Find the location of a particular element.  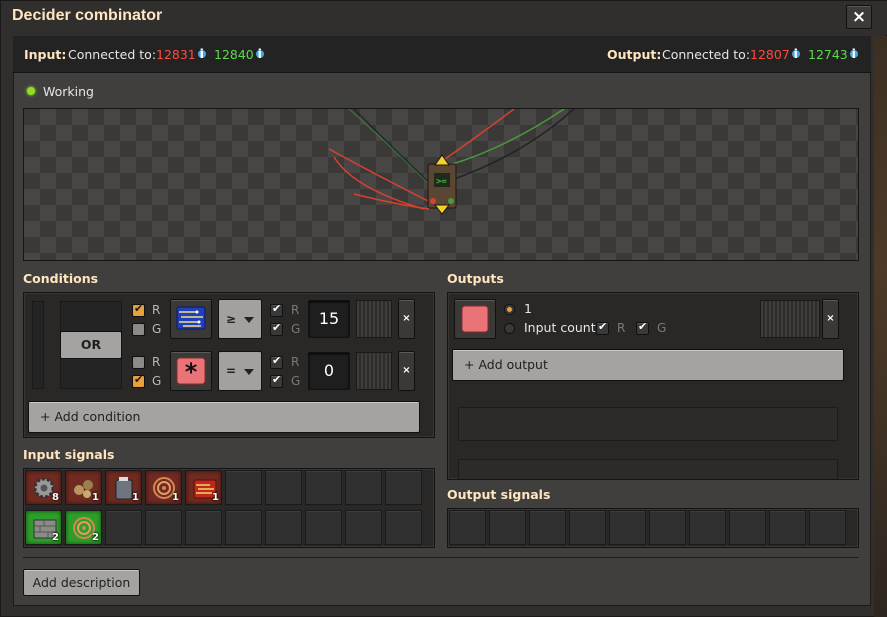

condition-2-red-input-checkbox: ✔ is located at coordinates (276, 361).